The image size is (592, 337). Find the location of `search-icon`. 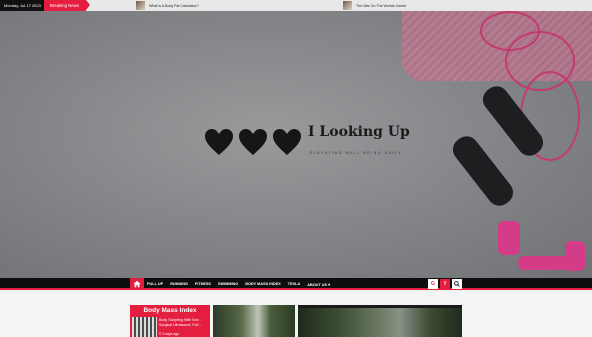

search-icon is located at coordinates (457, 284).